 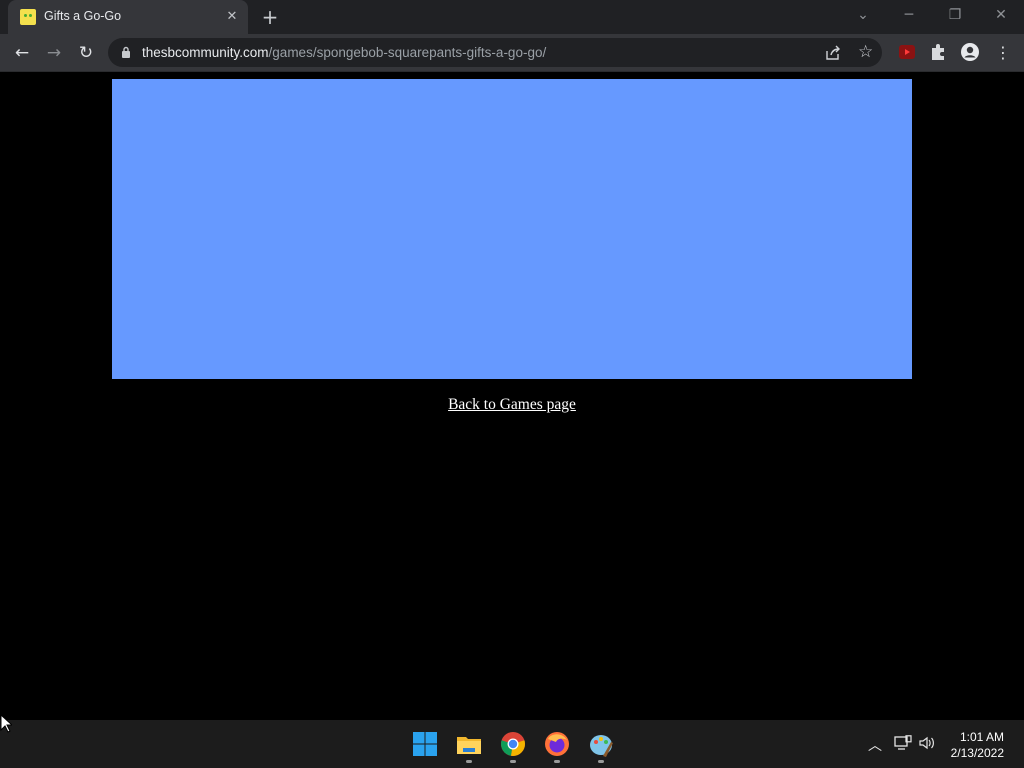 What do you see at coordinates (205, 52) in the screenshot?
I see `url-host: thesbcommunity.com` at bounding box center [205, 52].